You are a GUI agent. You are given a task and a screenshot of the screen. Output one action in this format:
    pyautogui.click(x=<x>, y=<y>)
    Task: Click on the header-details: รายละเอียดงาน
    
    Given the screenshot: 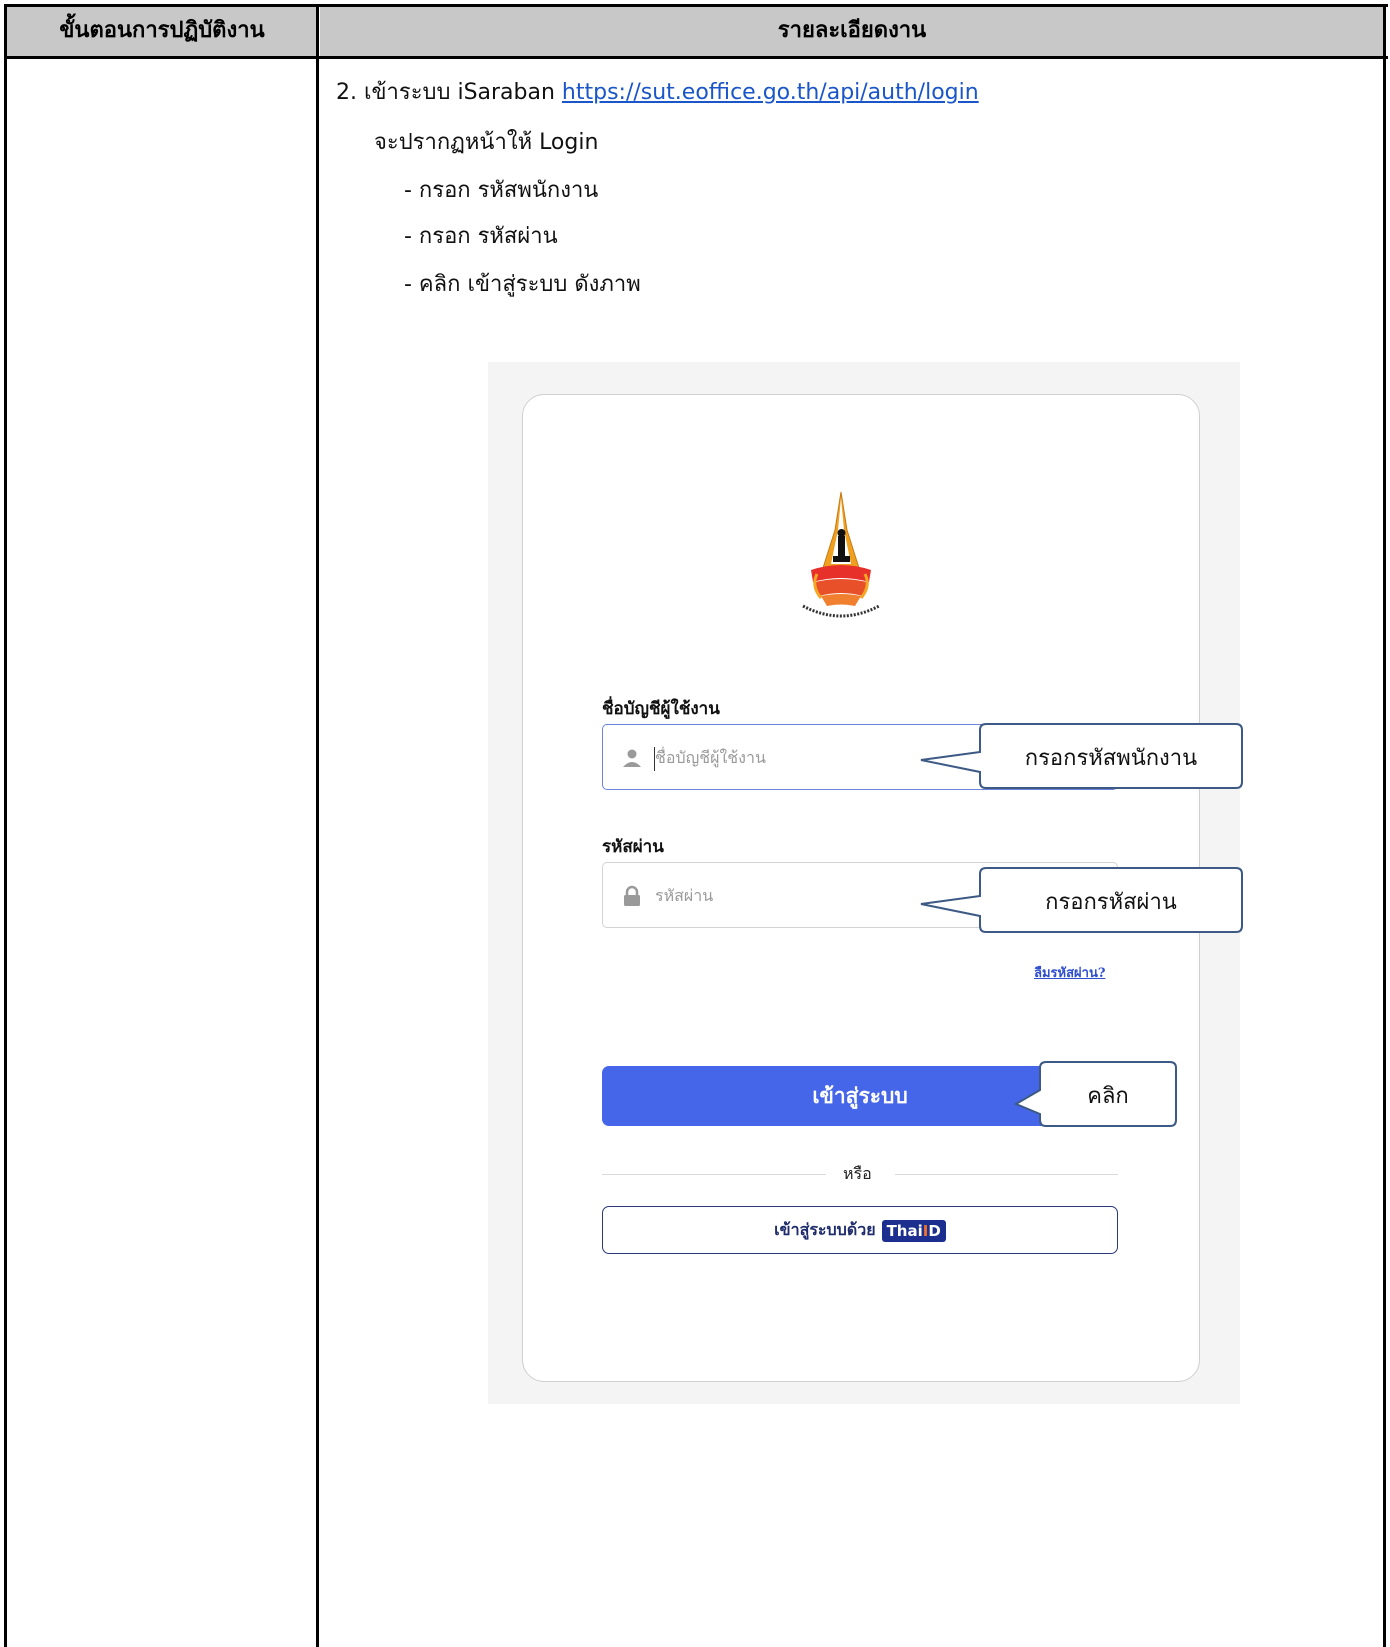 What is the action you would take?
    pyautogui.click(x=852, y=30)
    